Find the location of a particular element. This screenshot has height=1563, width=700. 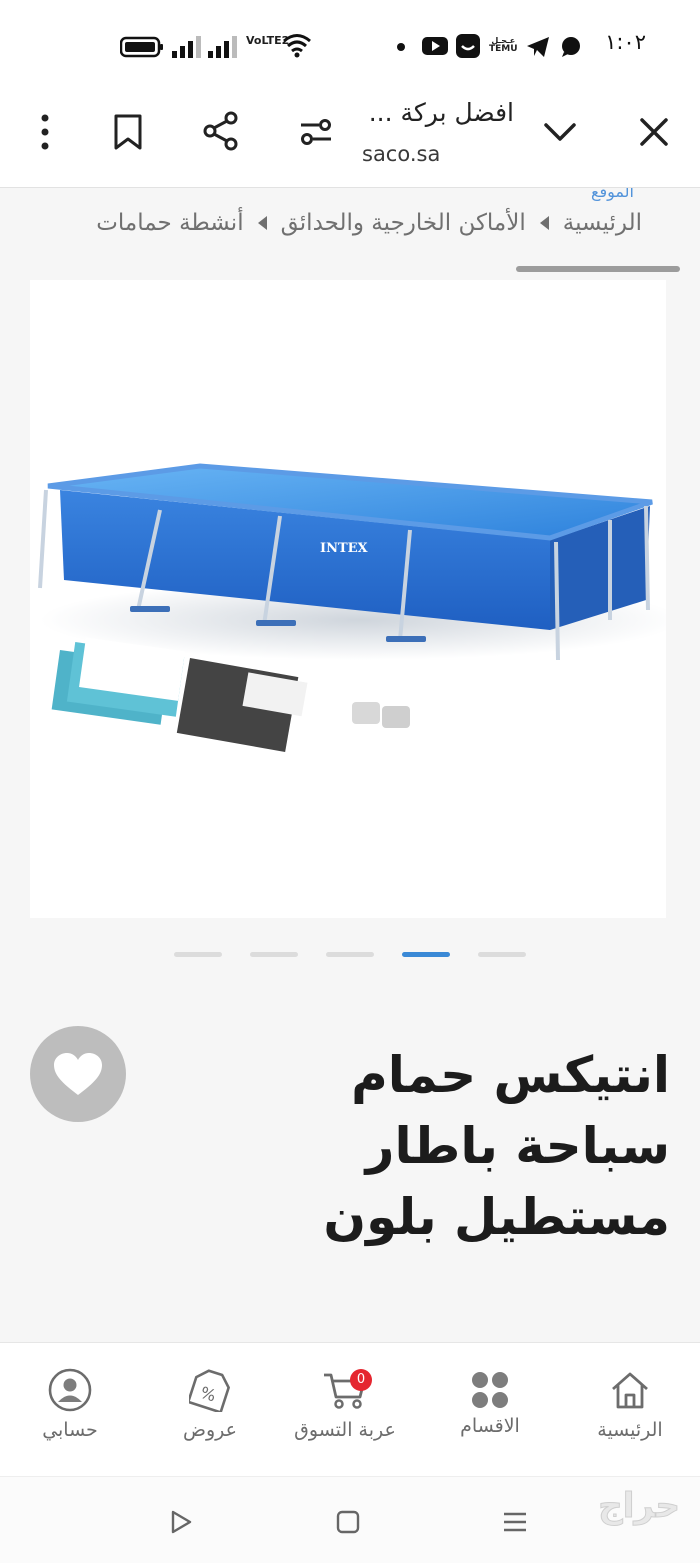

breadcrumb-scrollbar is located at coordinates (598, 269).